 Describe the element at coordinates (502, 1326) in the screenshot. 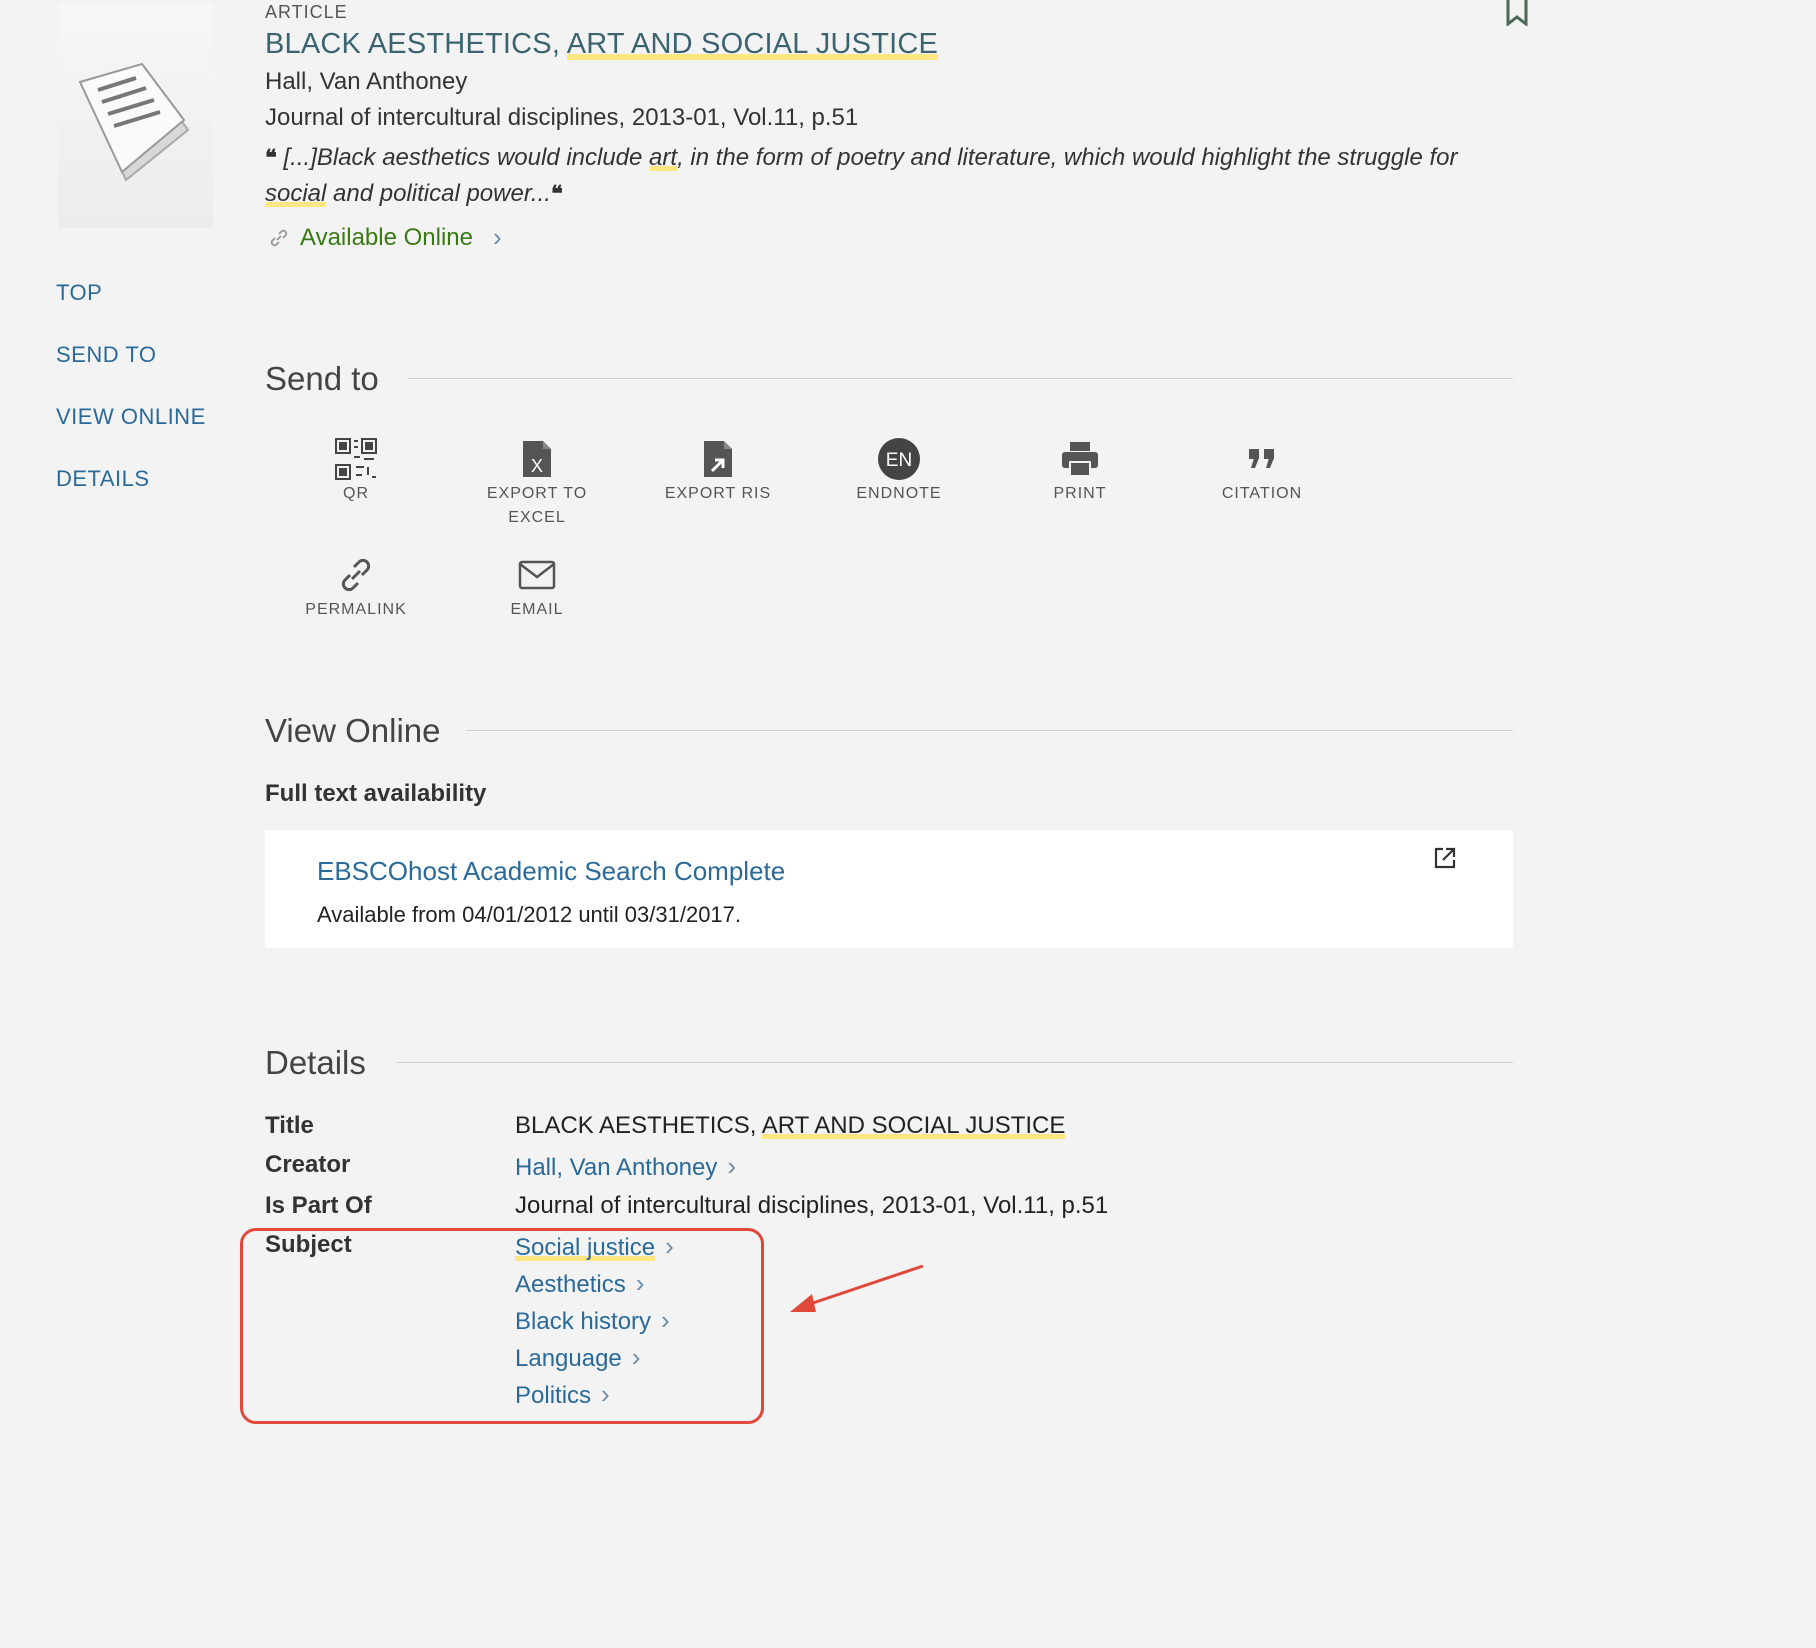

I see `annotation-highlight-box` at that location.